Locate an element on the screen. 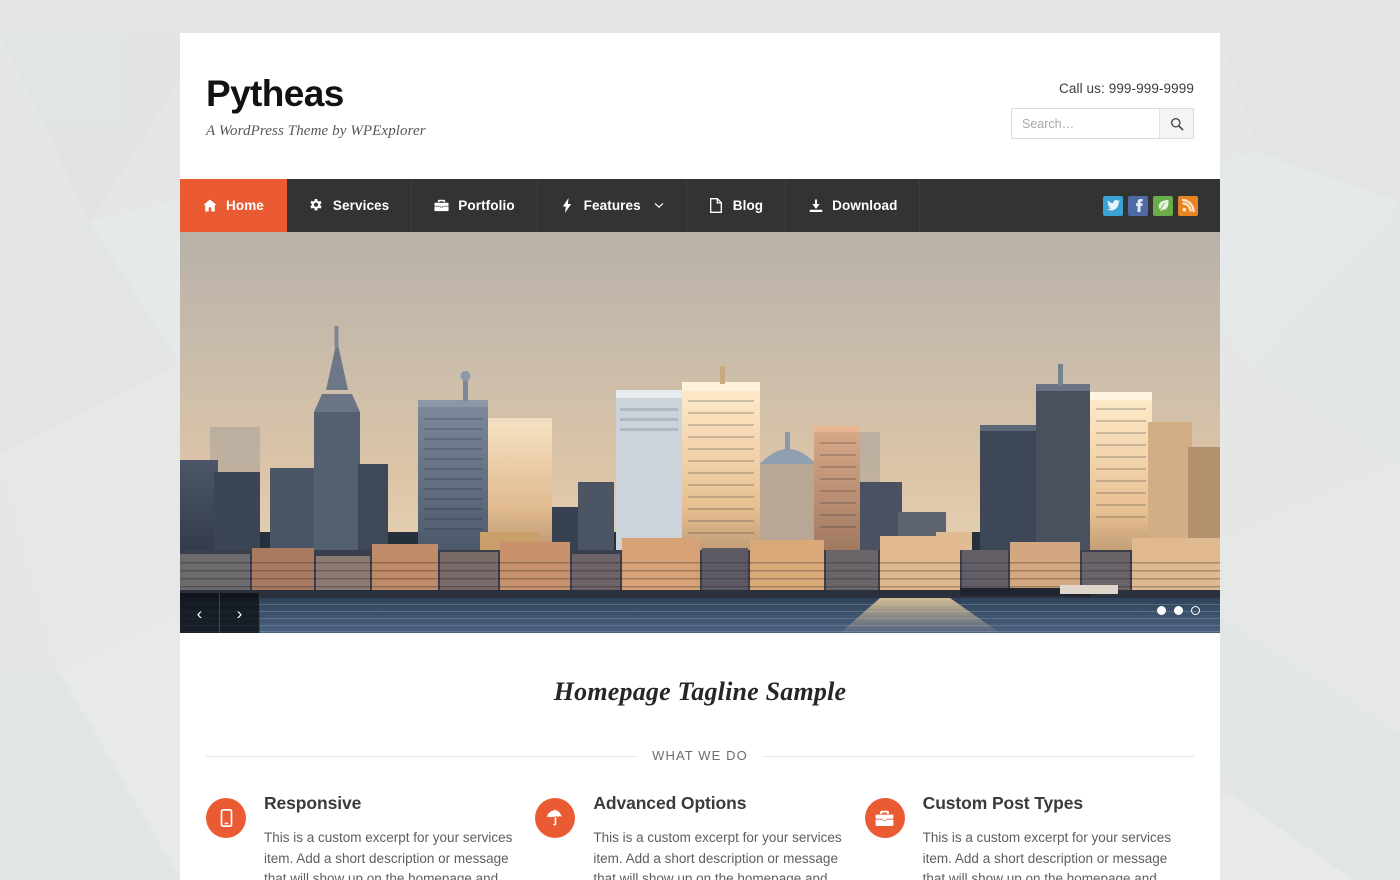 The height and width of the screenshot is (880, 1400). section-heading-what-we-do: WHAT WE DO is located at coordinates (700, 756).